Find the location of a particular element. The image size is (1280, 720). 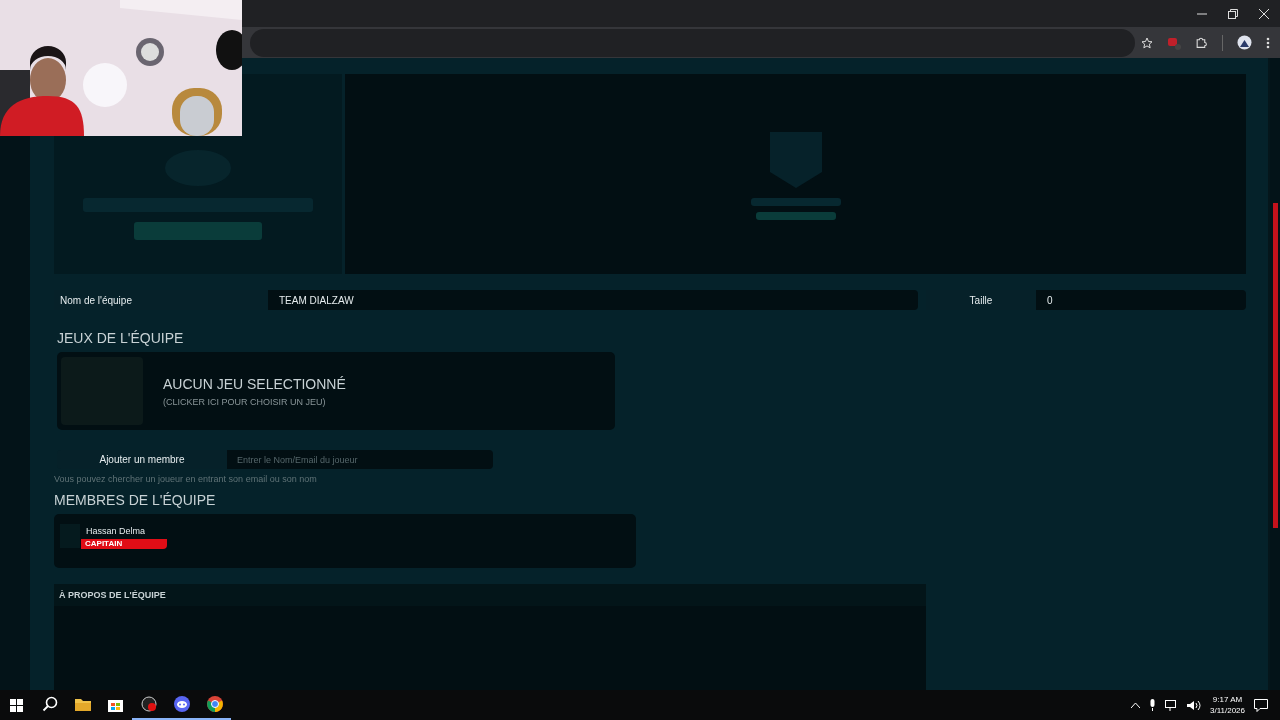

notification-icon is located at coordinates (1261, 705).